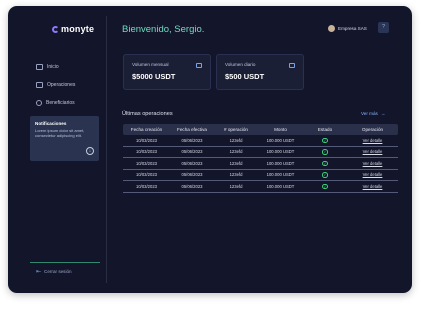 The width and height of the screenshot is (427, 311). Describe the element at coordinates (55, 29) in the screenshot. I see `logo-icon` at that location.